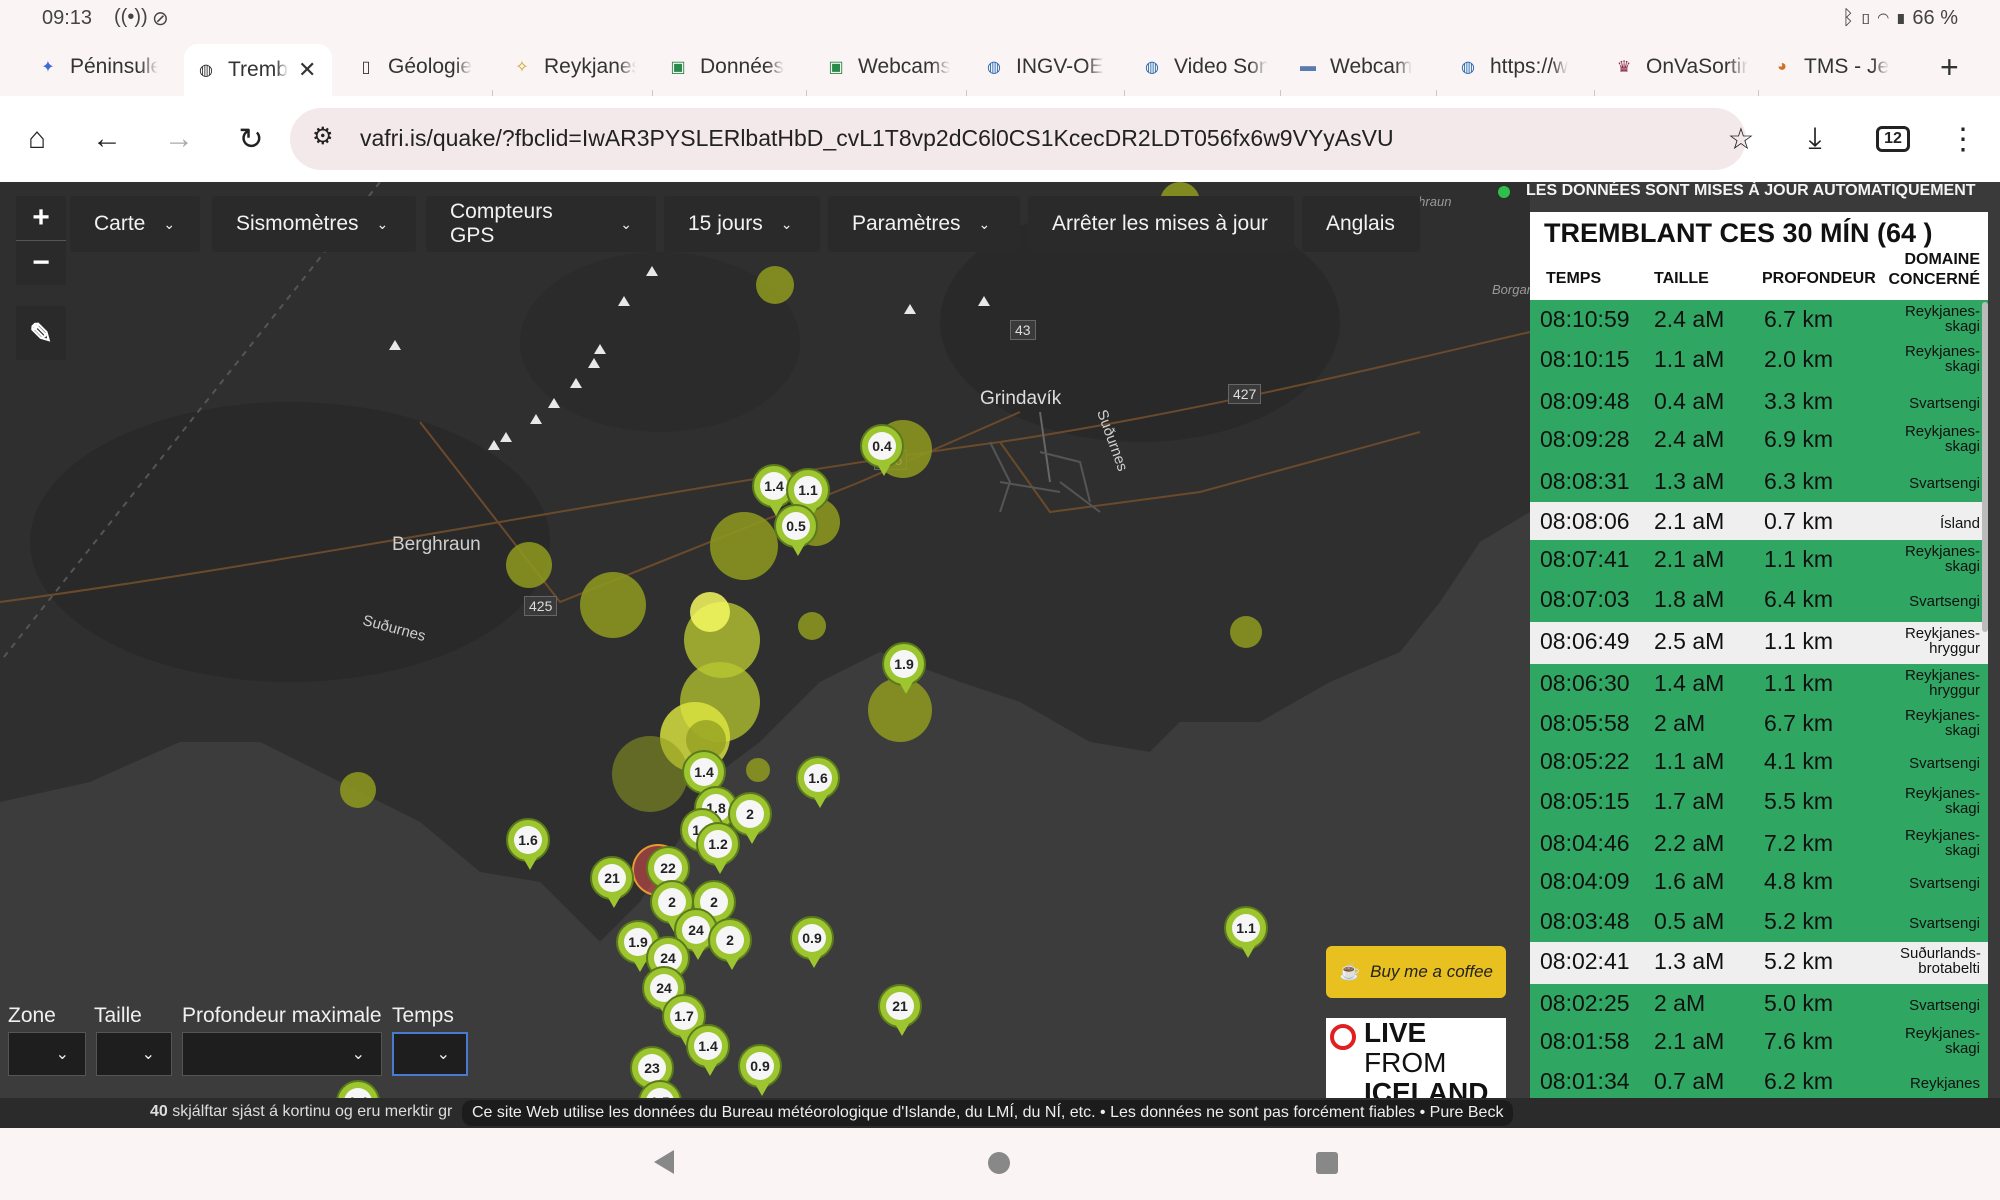 Image resolution: width=2000 pixels, height=1200 pixels. Describe the element at coordinates (1960, 67) in the screenshot. I see `new-tab-button: +` at that location.